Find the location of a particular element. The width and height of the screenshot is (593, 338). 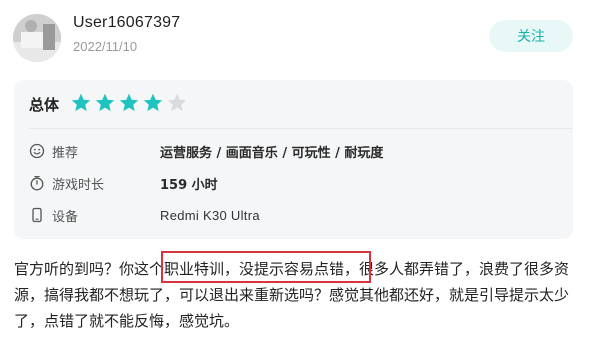

avatar-image is located at coordinates (37, 38).